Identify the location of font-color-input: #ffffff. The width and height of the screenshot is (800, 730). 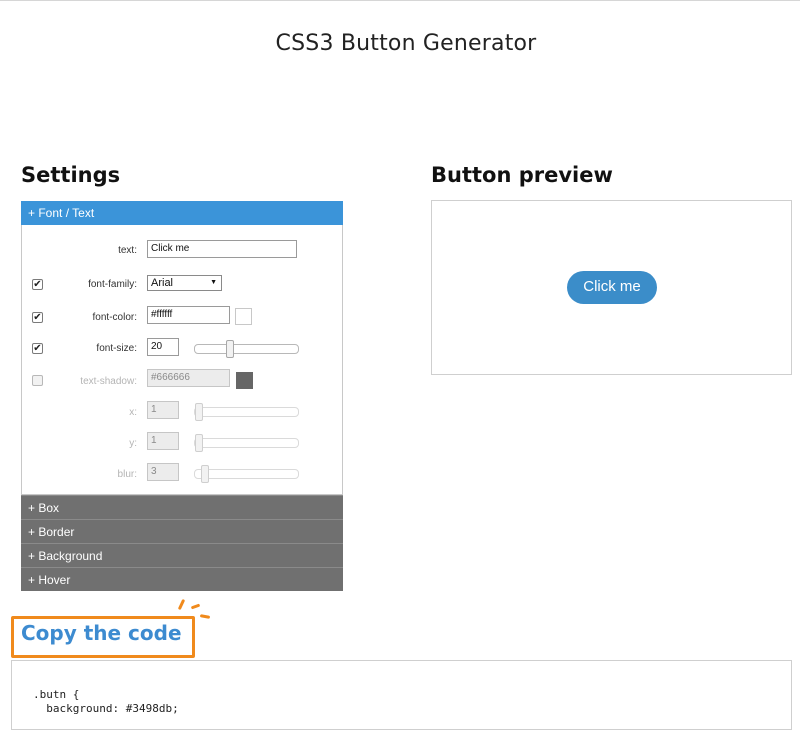
(188, 315).